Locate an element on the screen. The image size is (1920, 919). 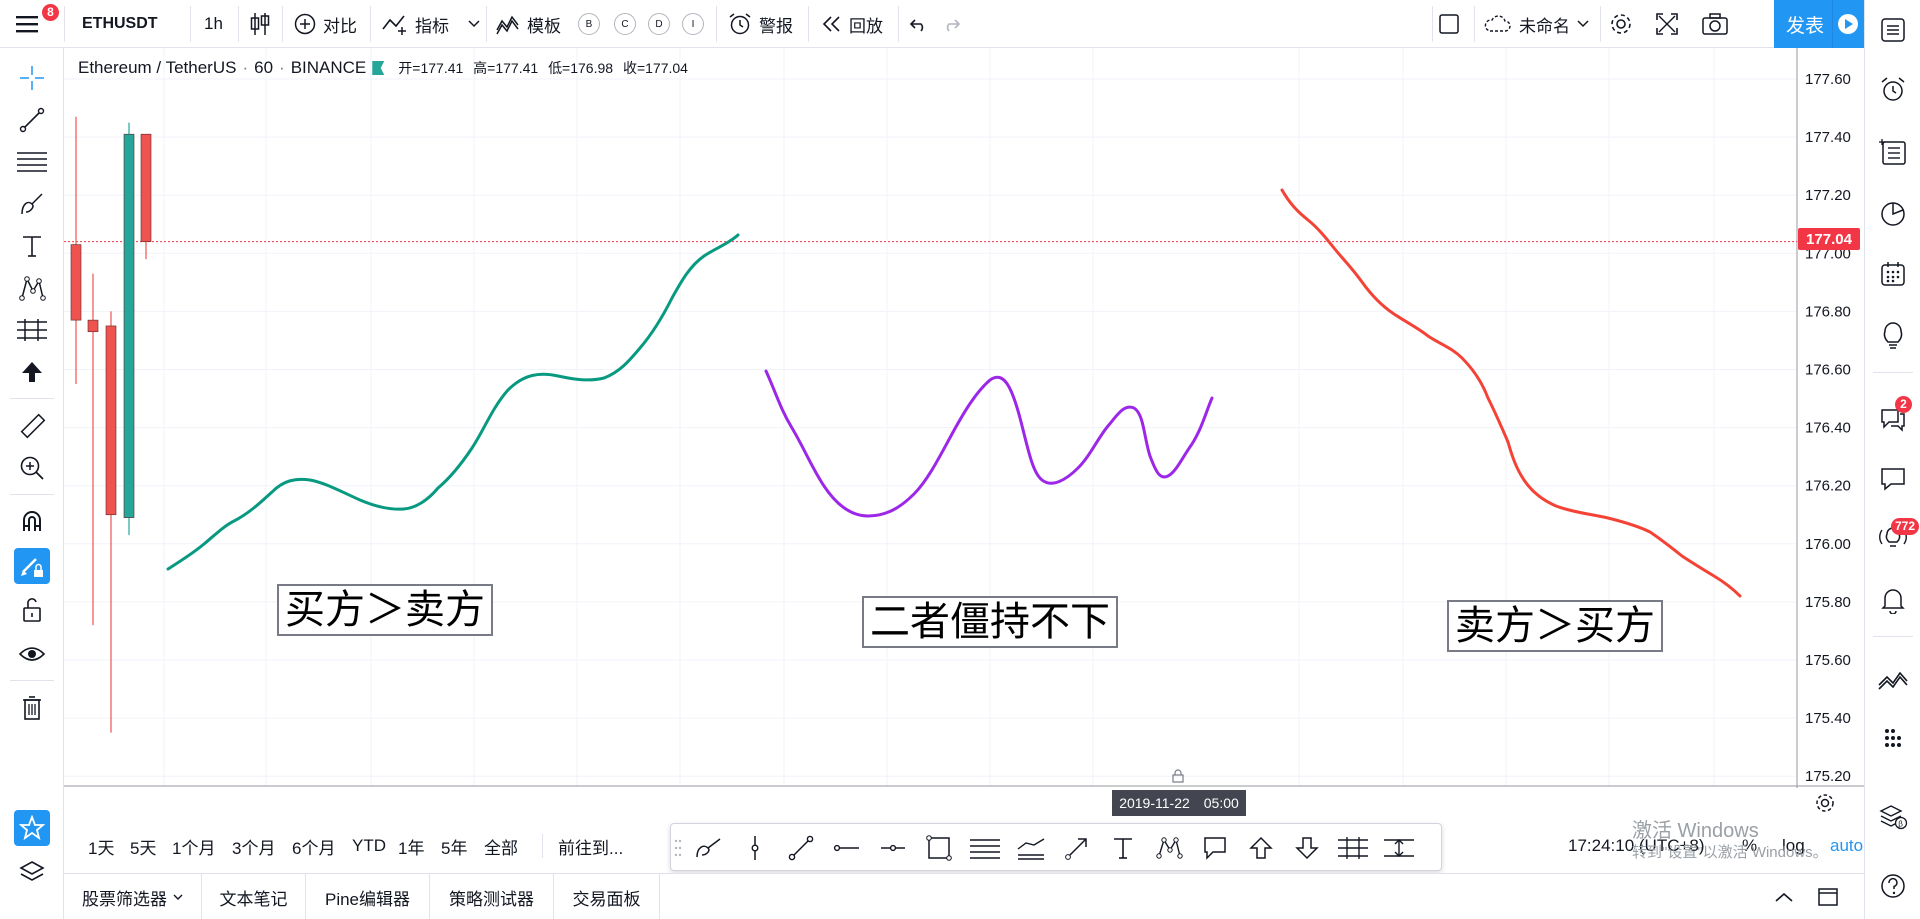
prediction-tool is located at coordinates (32, 330).